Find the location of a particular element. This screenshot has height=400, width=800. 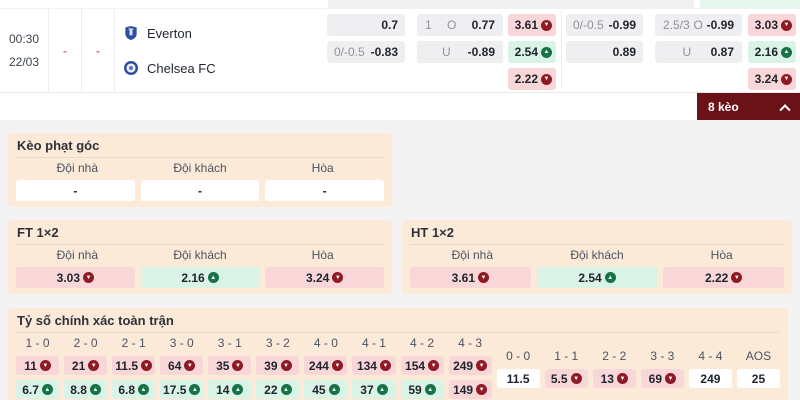

ht-away-odds: 2.54 is located at coordinates (597, 277).